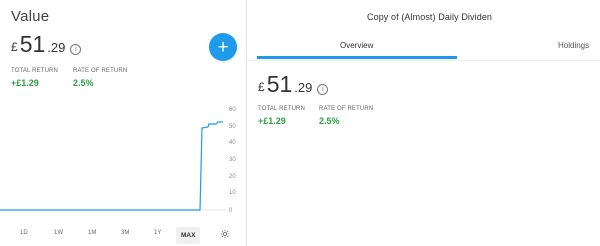 Image resolution: width=600 pixels, height=246 pixels. I want to click on y-tick: 40, so click(232, 143).